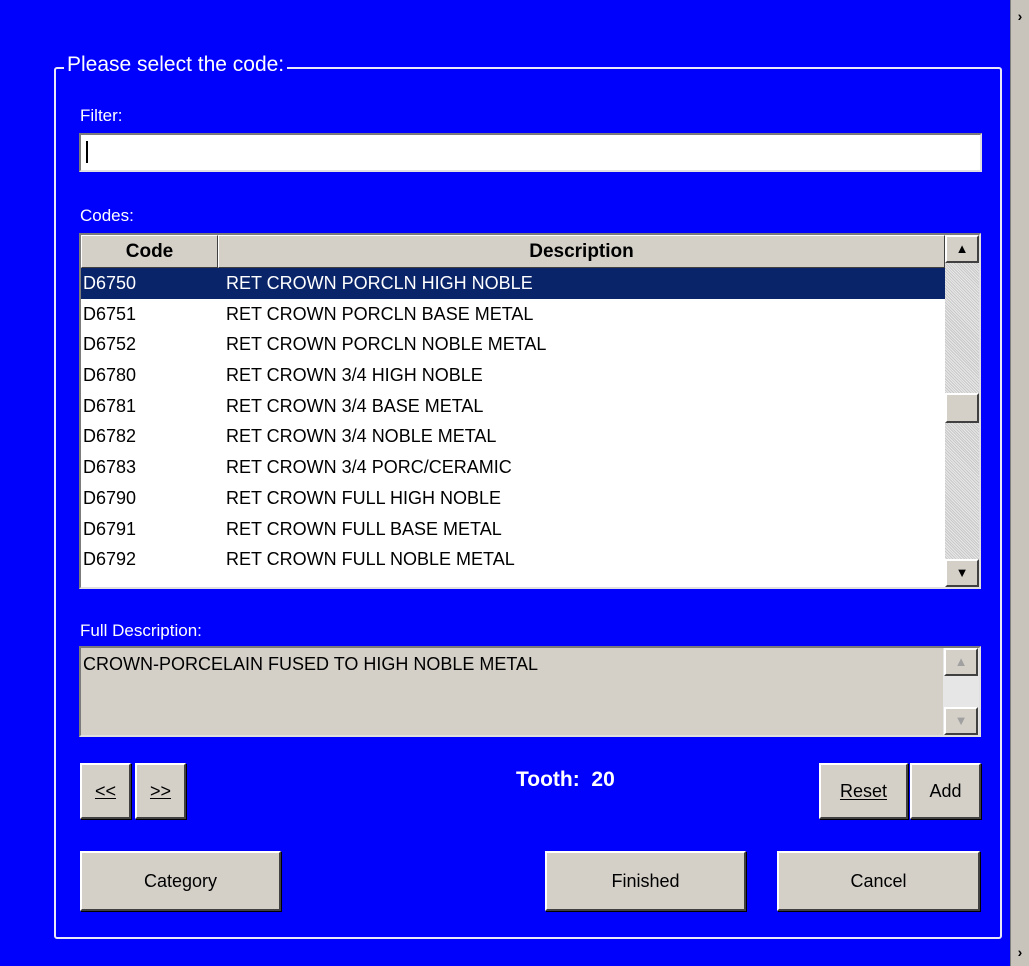 Image resolution: width=1029 pixels, height=966 pixels. I want to click on description-cell: RET CROWN PORCLN NOBLE METAL, so click(386, 344).